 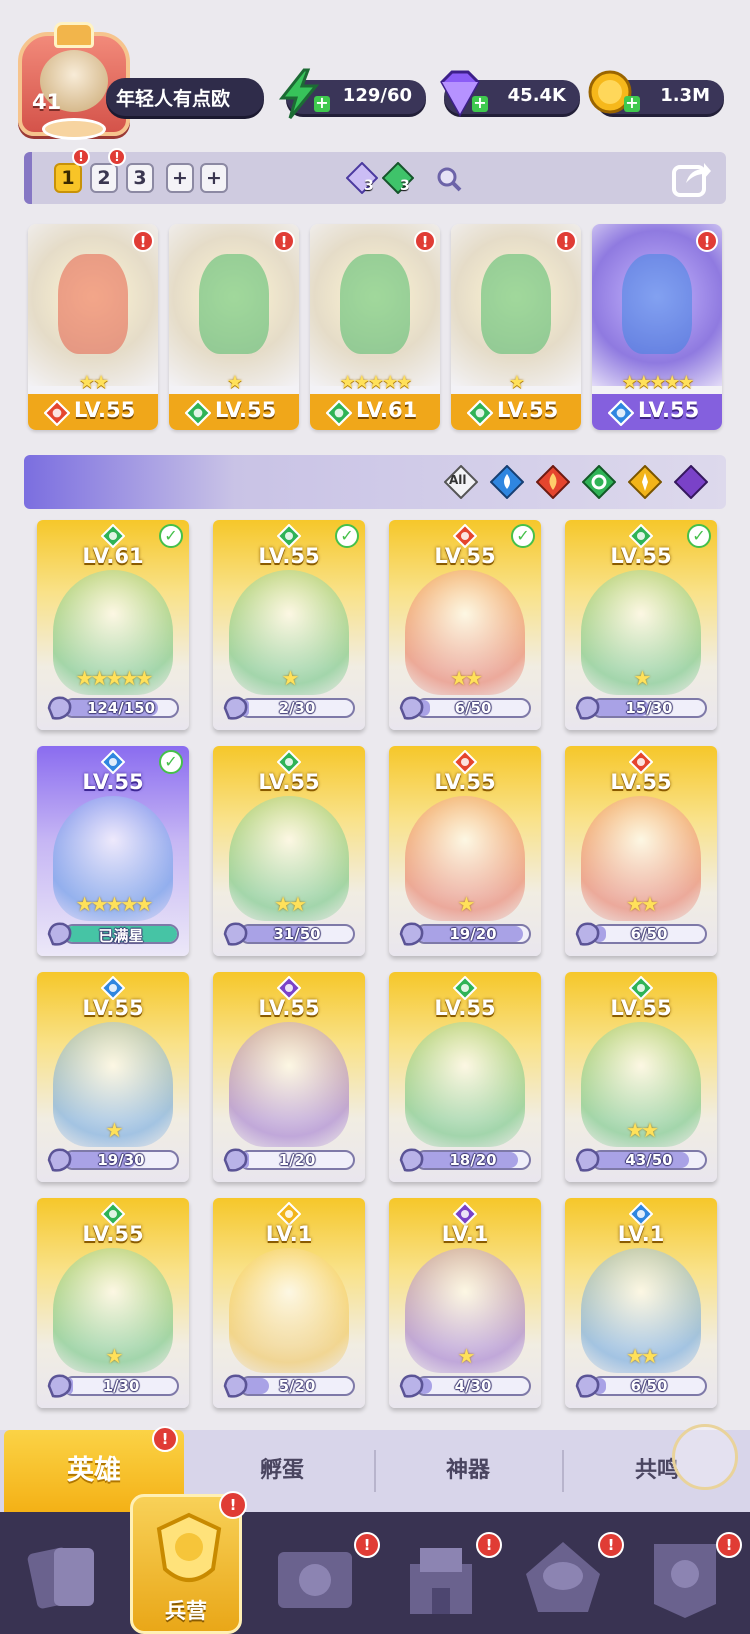 I want to click on nav-map-book: !, so click(x=325, y=1578).